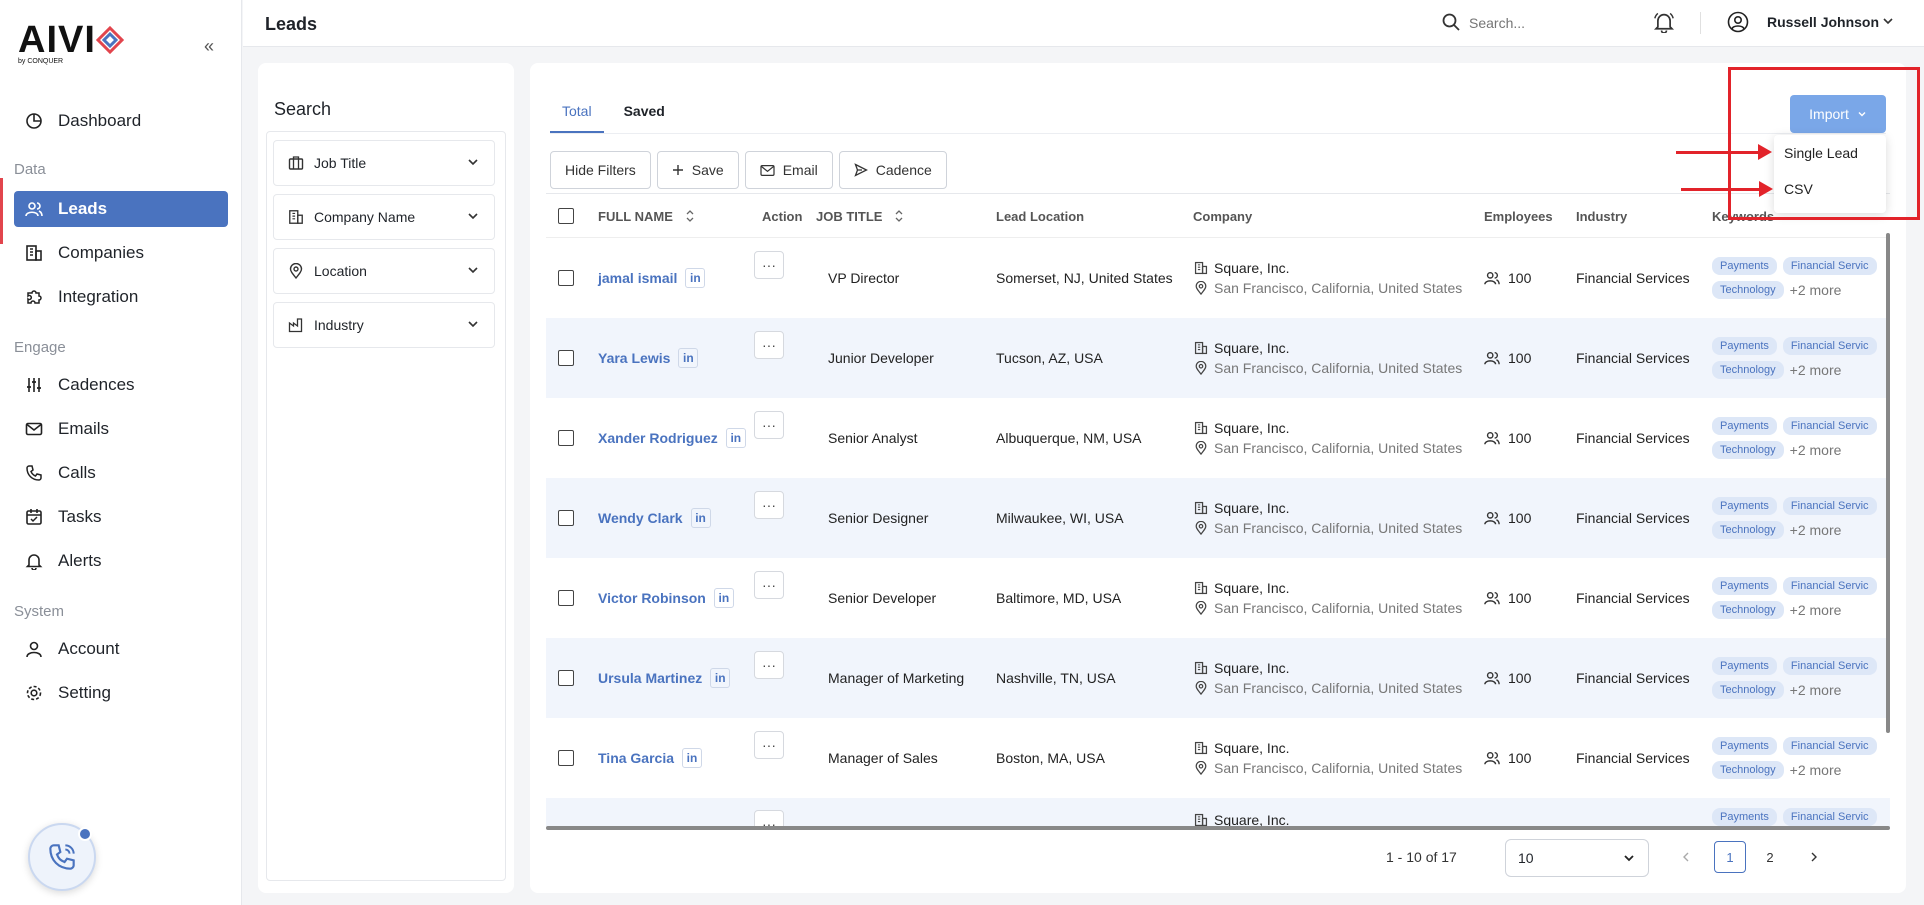  I want to click on col-full-name: FULL NAME, so click(646, 216).